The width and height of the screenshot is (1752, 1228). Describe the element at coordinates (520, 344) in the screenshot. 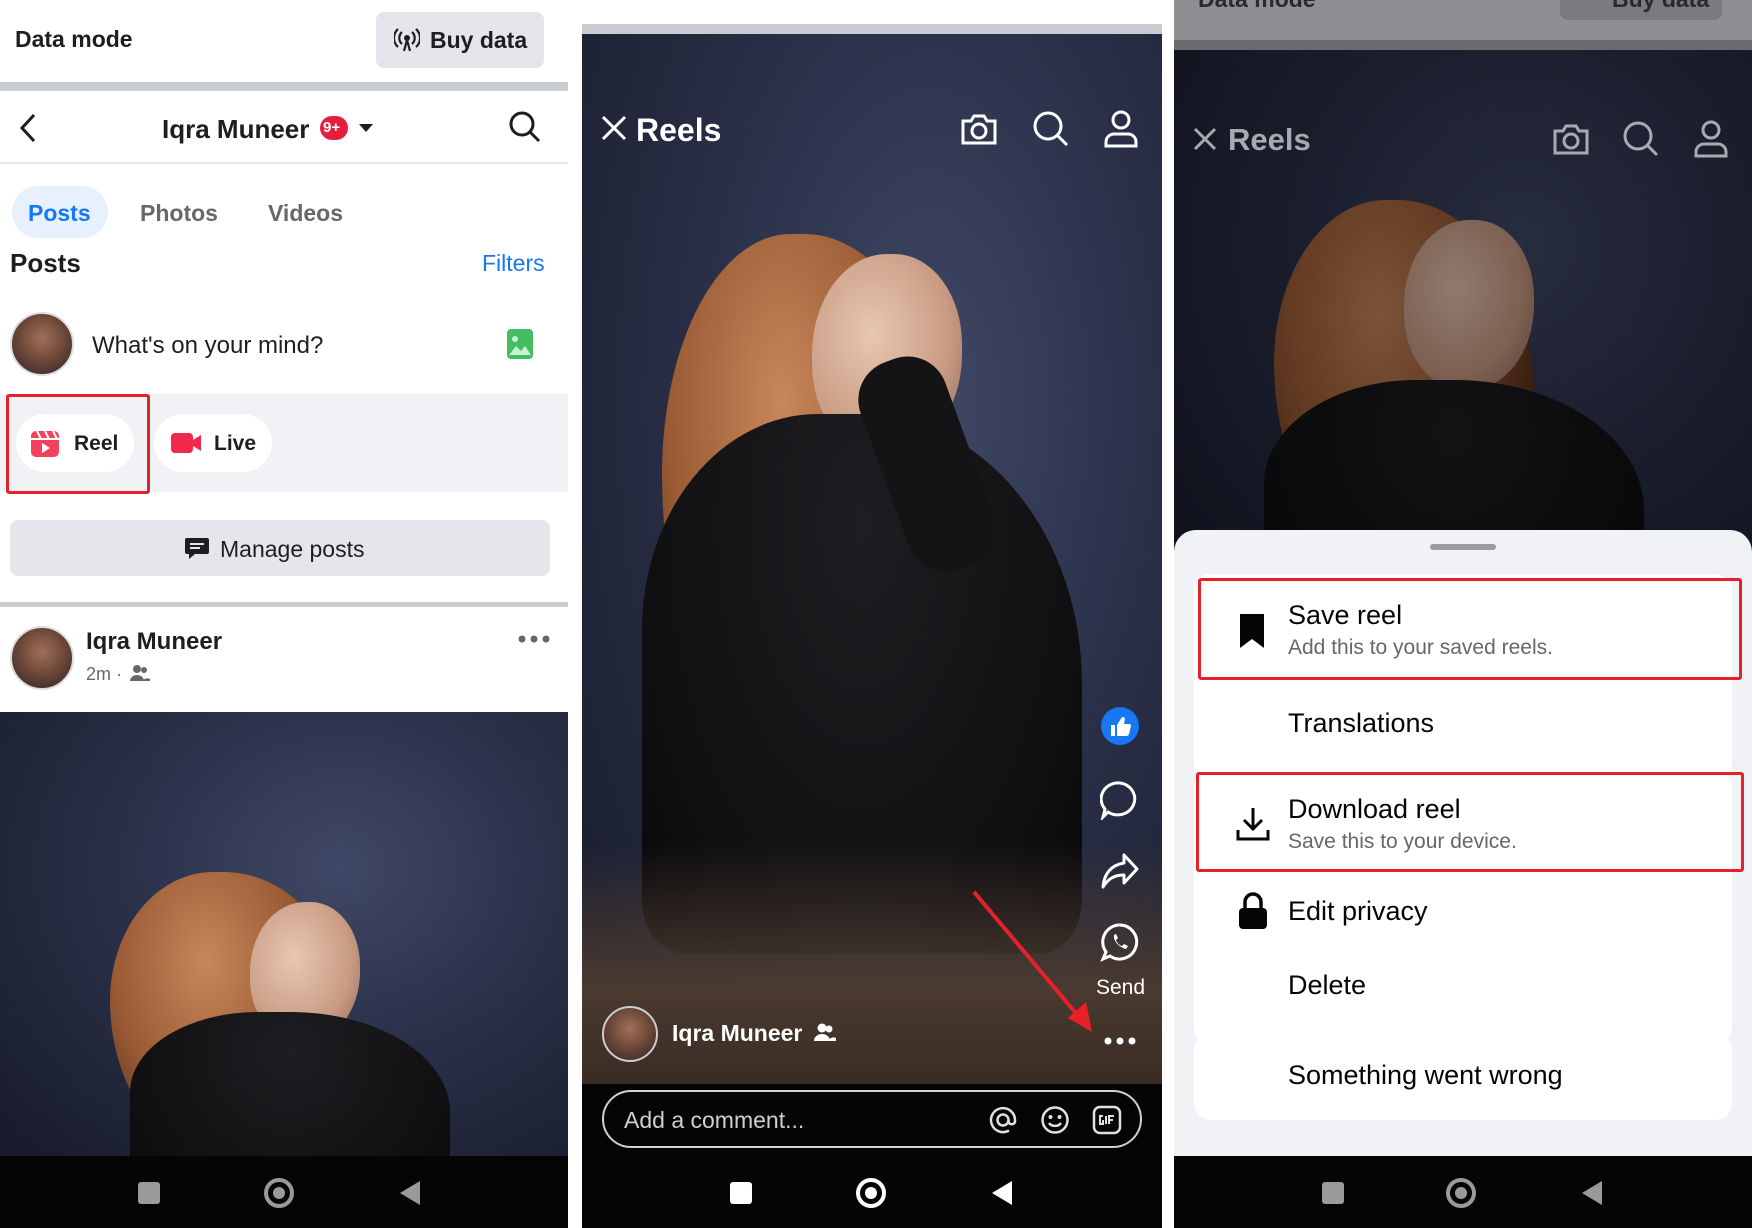

I see `image-icon` at that location.